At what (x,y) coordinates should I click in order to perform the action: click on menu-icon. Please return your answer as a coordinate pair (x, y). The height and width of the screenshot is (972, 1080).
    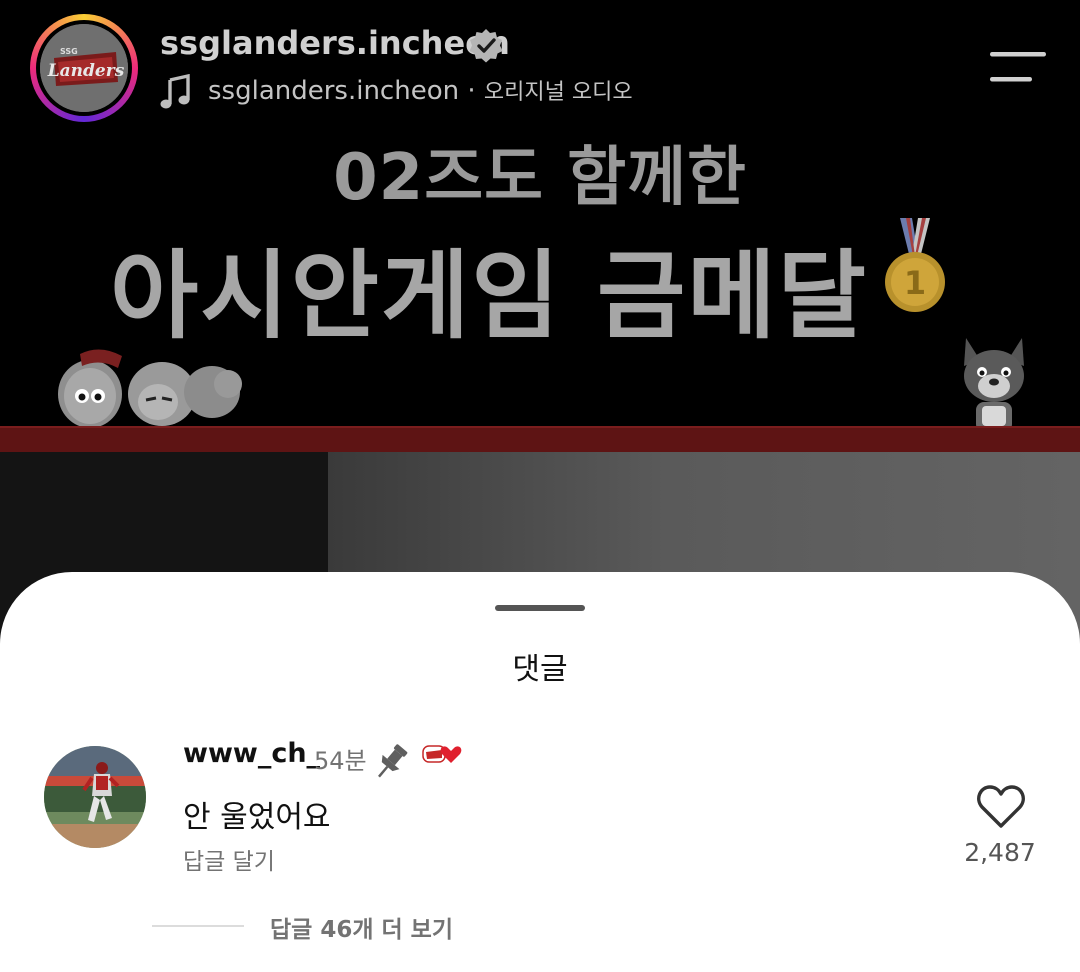
    Looking at the image, I should click on (1018, 67).